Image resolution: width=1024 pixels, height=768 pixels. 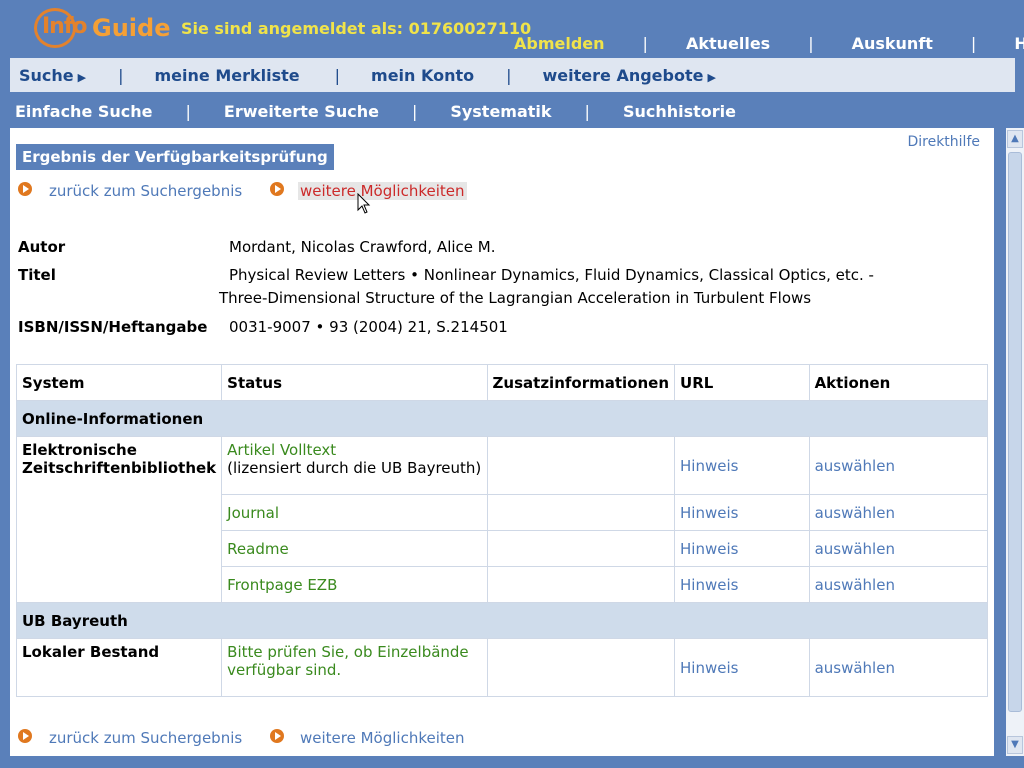 I want to click on isbn-value: 0031-9007 • 93 (2004) 21, S.214501, so click(x=368, y=327).